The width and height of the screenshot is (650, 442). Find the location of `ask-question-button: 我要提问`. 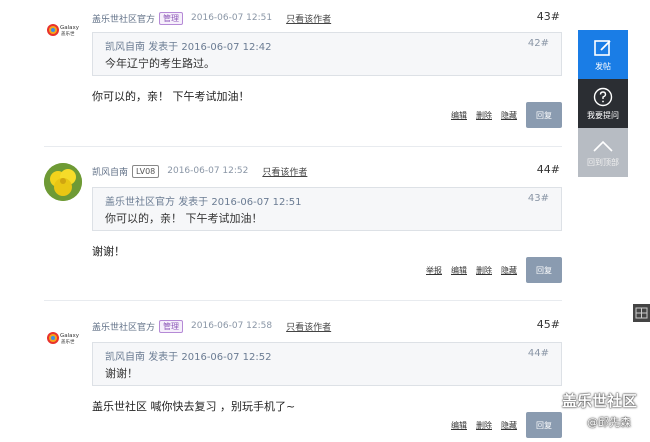

ask-question-button: 我要提问 is located at coordinates (603, 103).